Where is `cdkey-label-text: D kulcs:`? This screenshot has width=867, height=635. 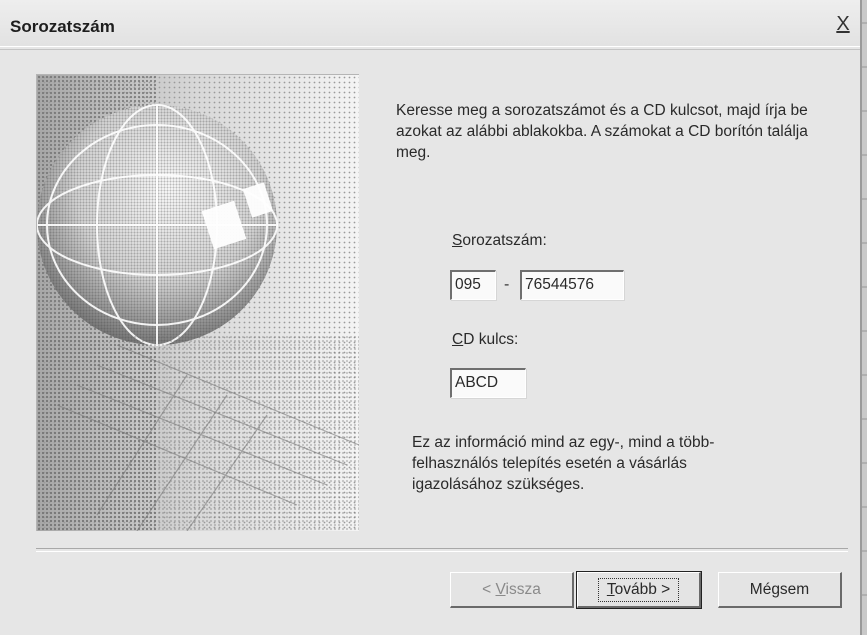
cdkey-label-text: D kulcs: is located at coordinates (491, 339).